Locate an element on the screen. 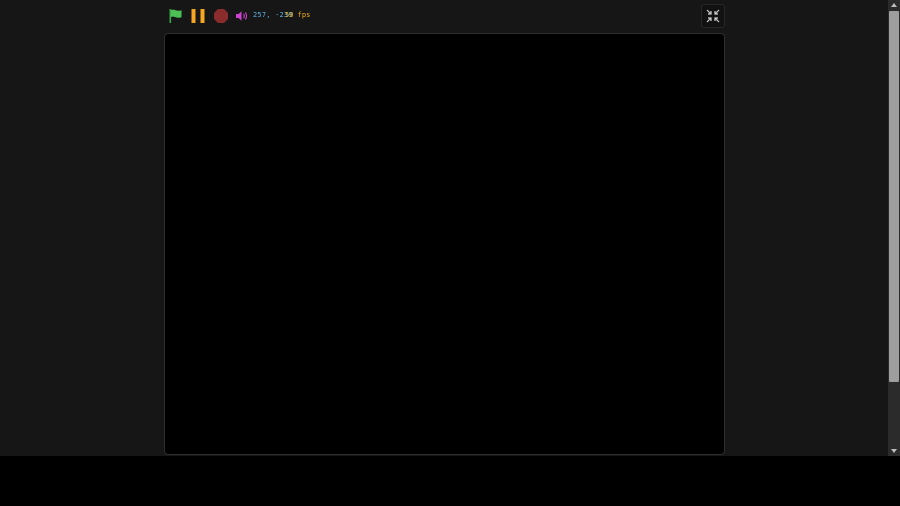 This screenshot has width=900, height=506. pause-icon is located at coordinates (198, 16).